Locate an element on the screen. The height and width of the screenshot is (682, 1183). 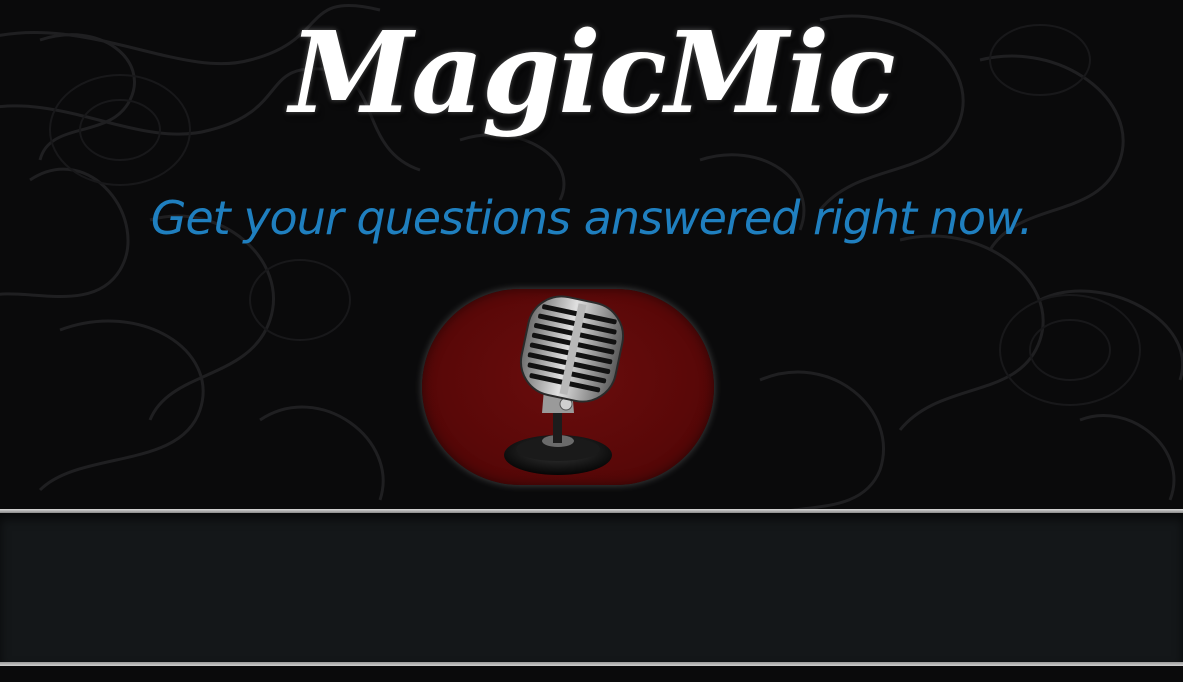
app-title: MagicMic is located at coordinates (592, 73).